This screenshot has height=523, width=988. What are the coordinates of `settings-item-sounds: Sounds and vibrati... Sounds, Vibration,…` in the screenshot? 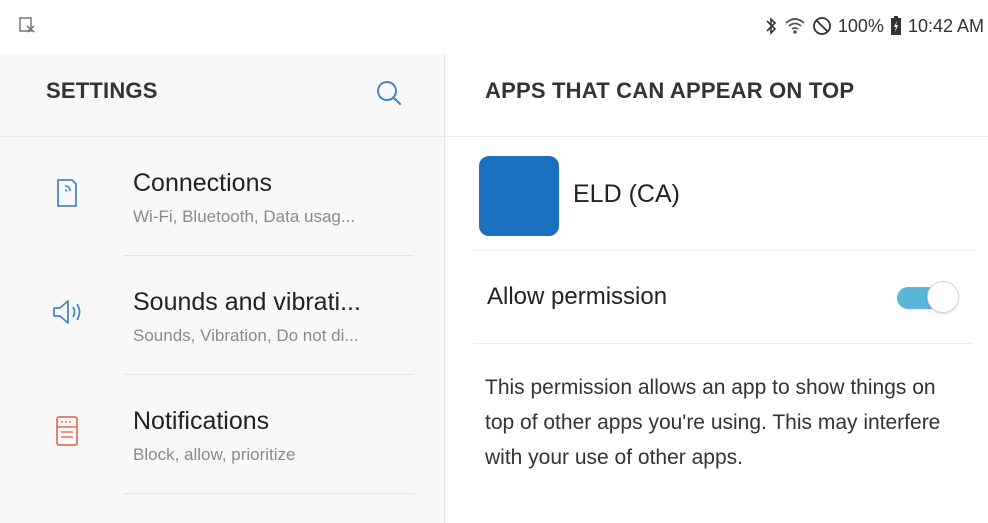 It's located at (222, 315).